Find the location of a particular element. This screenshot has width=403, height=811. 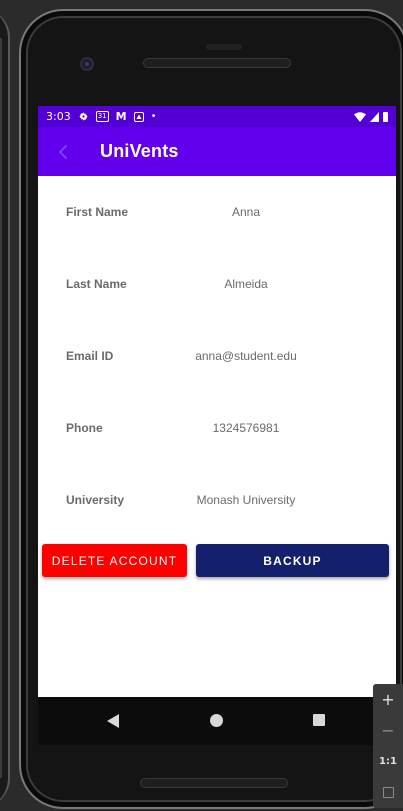

calendar-icon: 31 is located at coordinates (102, 116).